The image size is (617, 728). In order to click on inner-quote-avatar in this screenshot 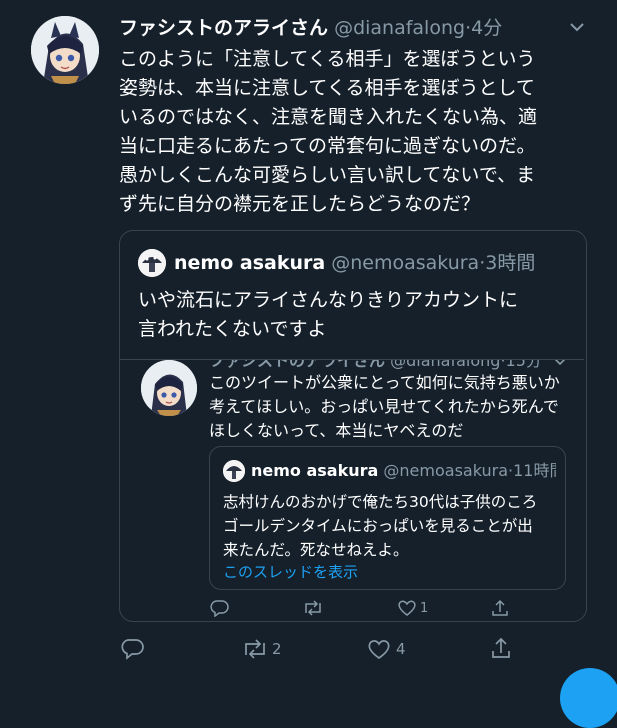, I will do `click(234, 471)`.